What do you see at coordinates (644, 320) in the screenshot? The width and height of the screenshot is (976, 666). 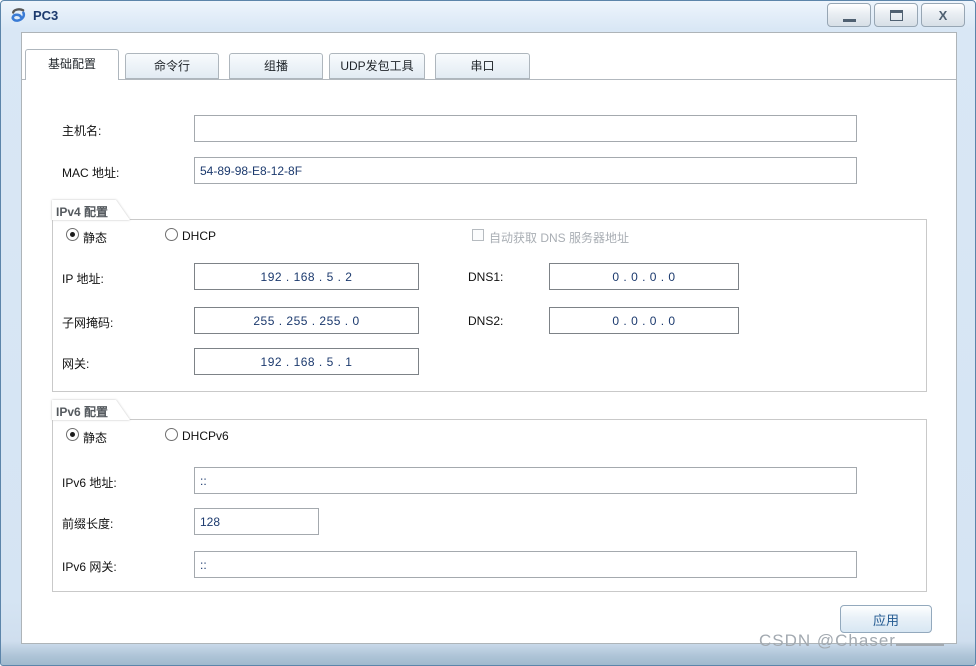 I see `dns2-input` at bounding box center [644, 320].